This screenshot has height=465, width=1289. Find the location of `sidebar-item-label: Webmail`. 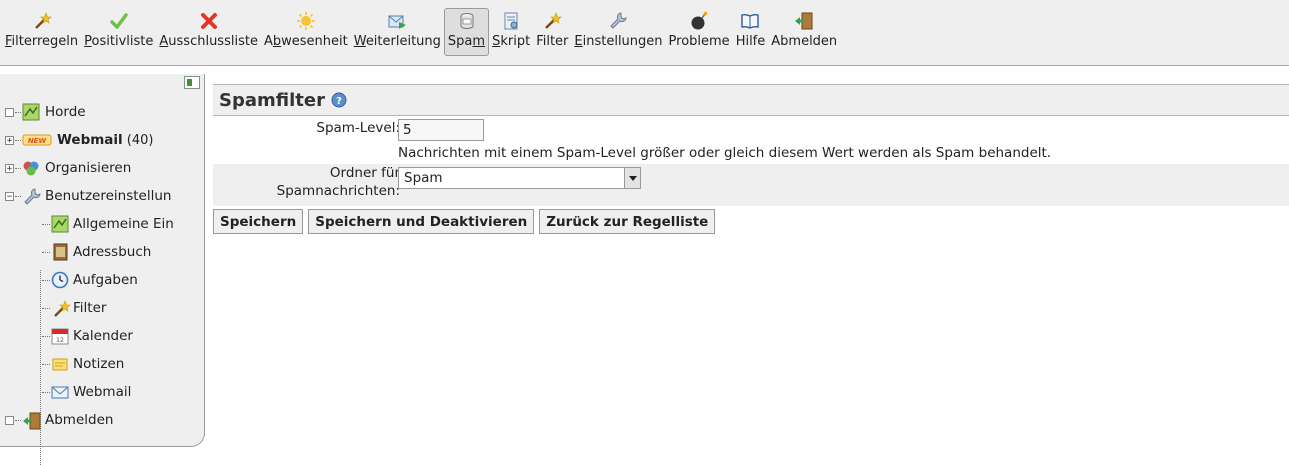

sidebar-item-label: Webmail is located at coordinates (90, 140).